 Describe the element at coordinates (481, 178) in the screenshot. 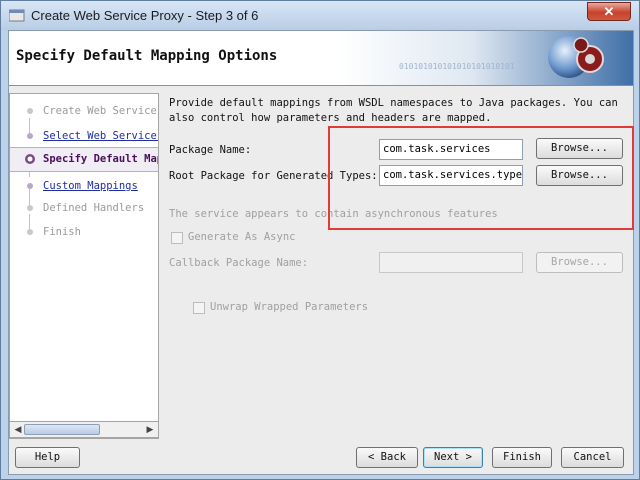

I see `highlight-annotation` at that location.